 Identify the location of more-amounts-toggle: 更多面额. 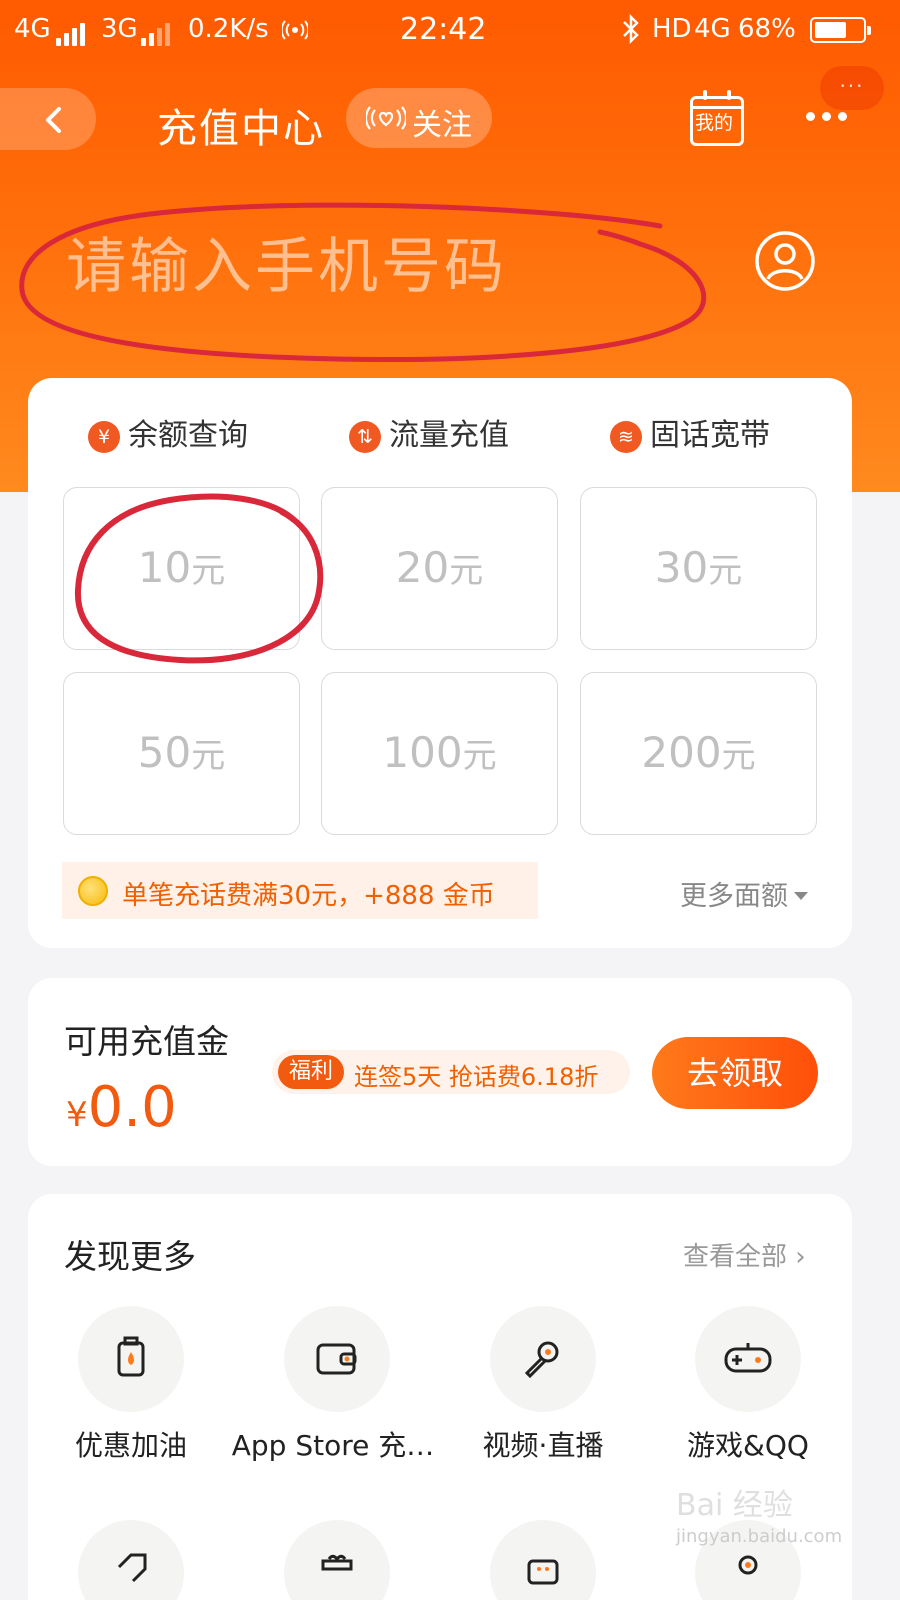
(744, 893).